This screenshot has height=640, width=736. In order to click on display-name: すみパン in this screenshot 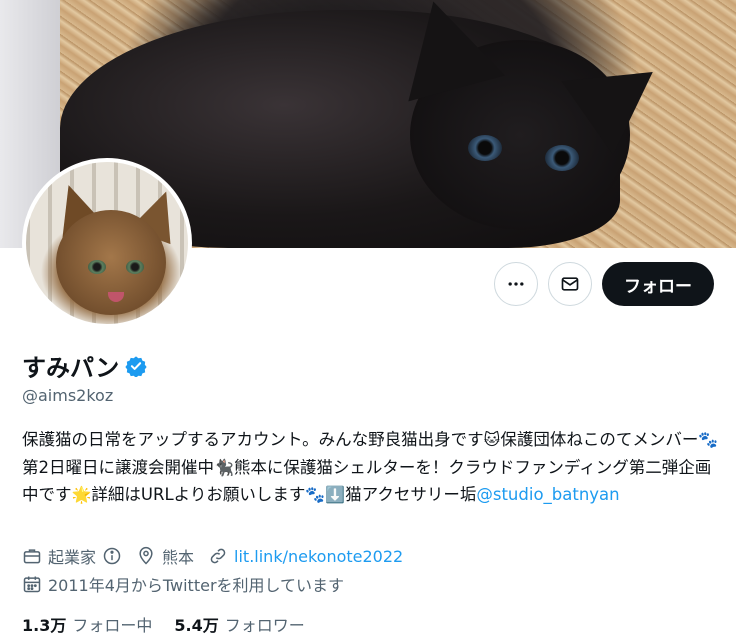, I will do `click(71, 368)`.